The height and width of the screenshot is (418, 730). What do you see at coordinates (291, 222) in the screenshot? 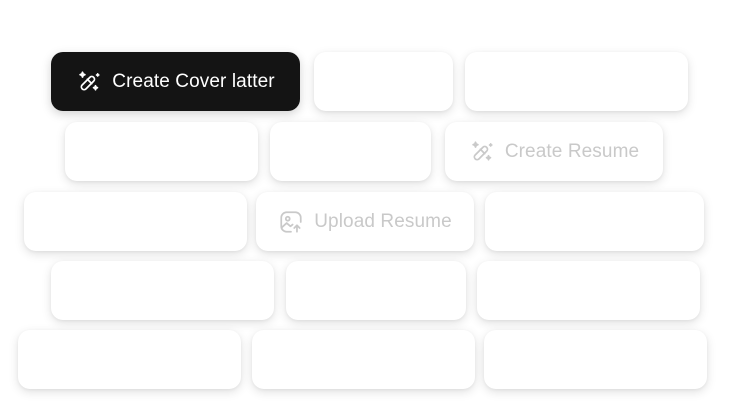
I see `image-upload-icon` at bounding box center [291, 222].